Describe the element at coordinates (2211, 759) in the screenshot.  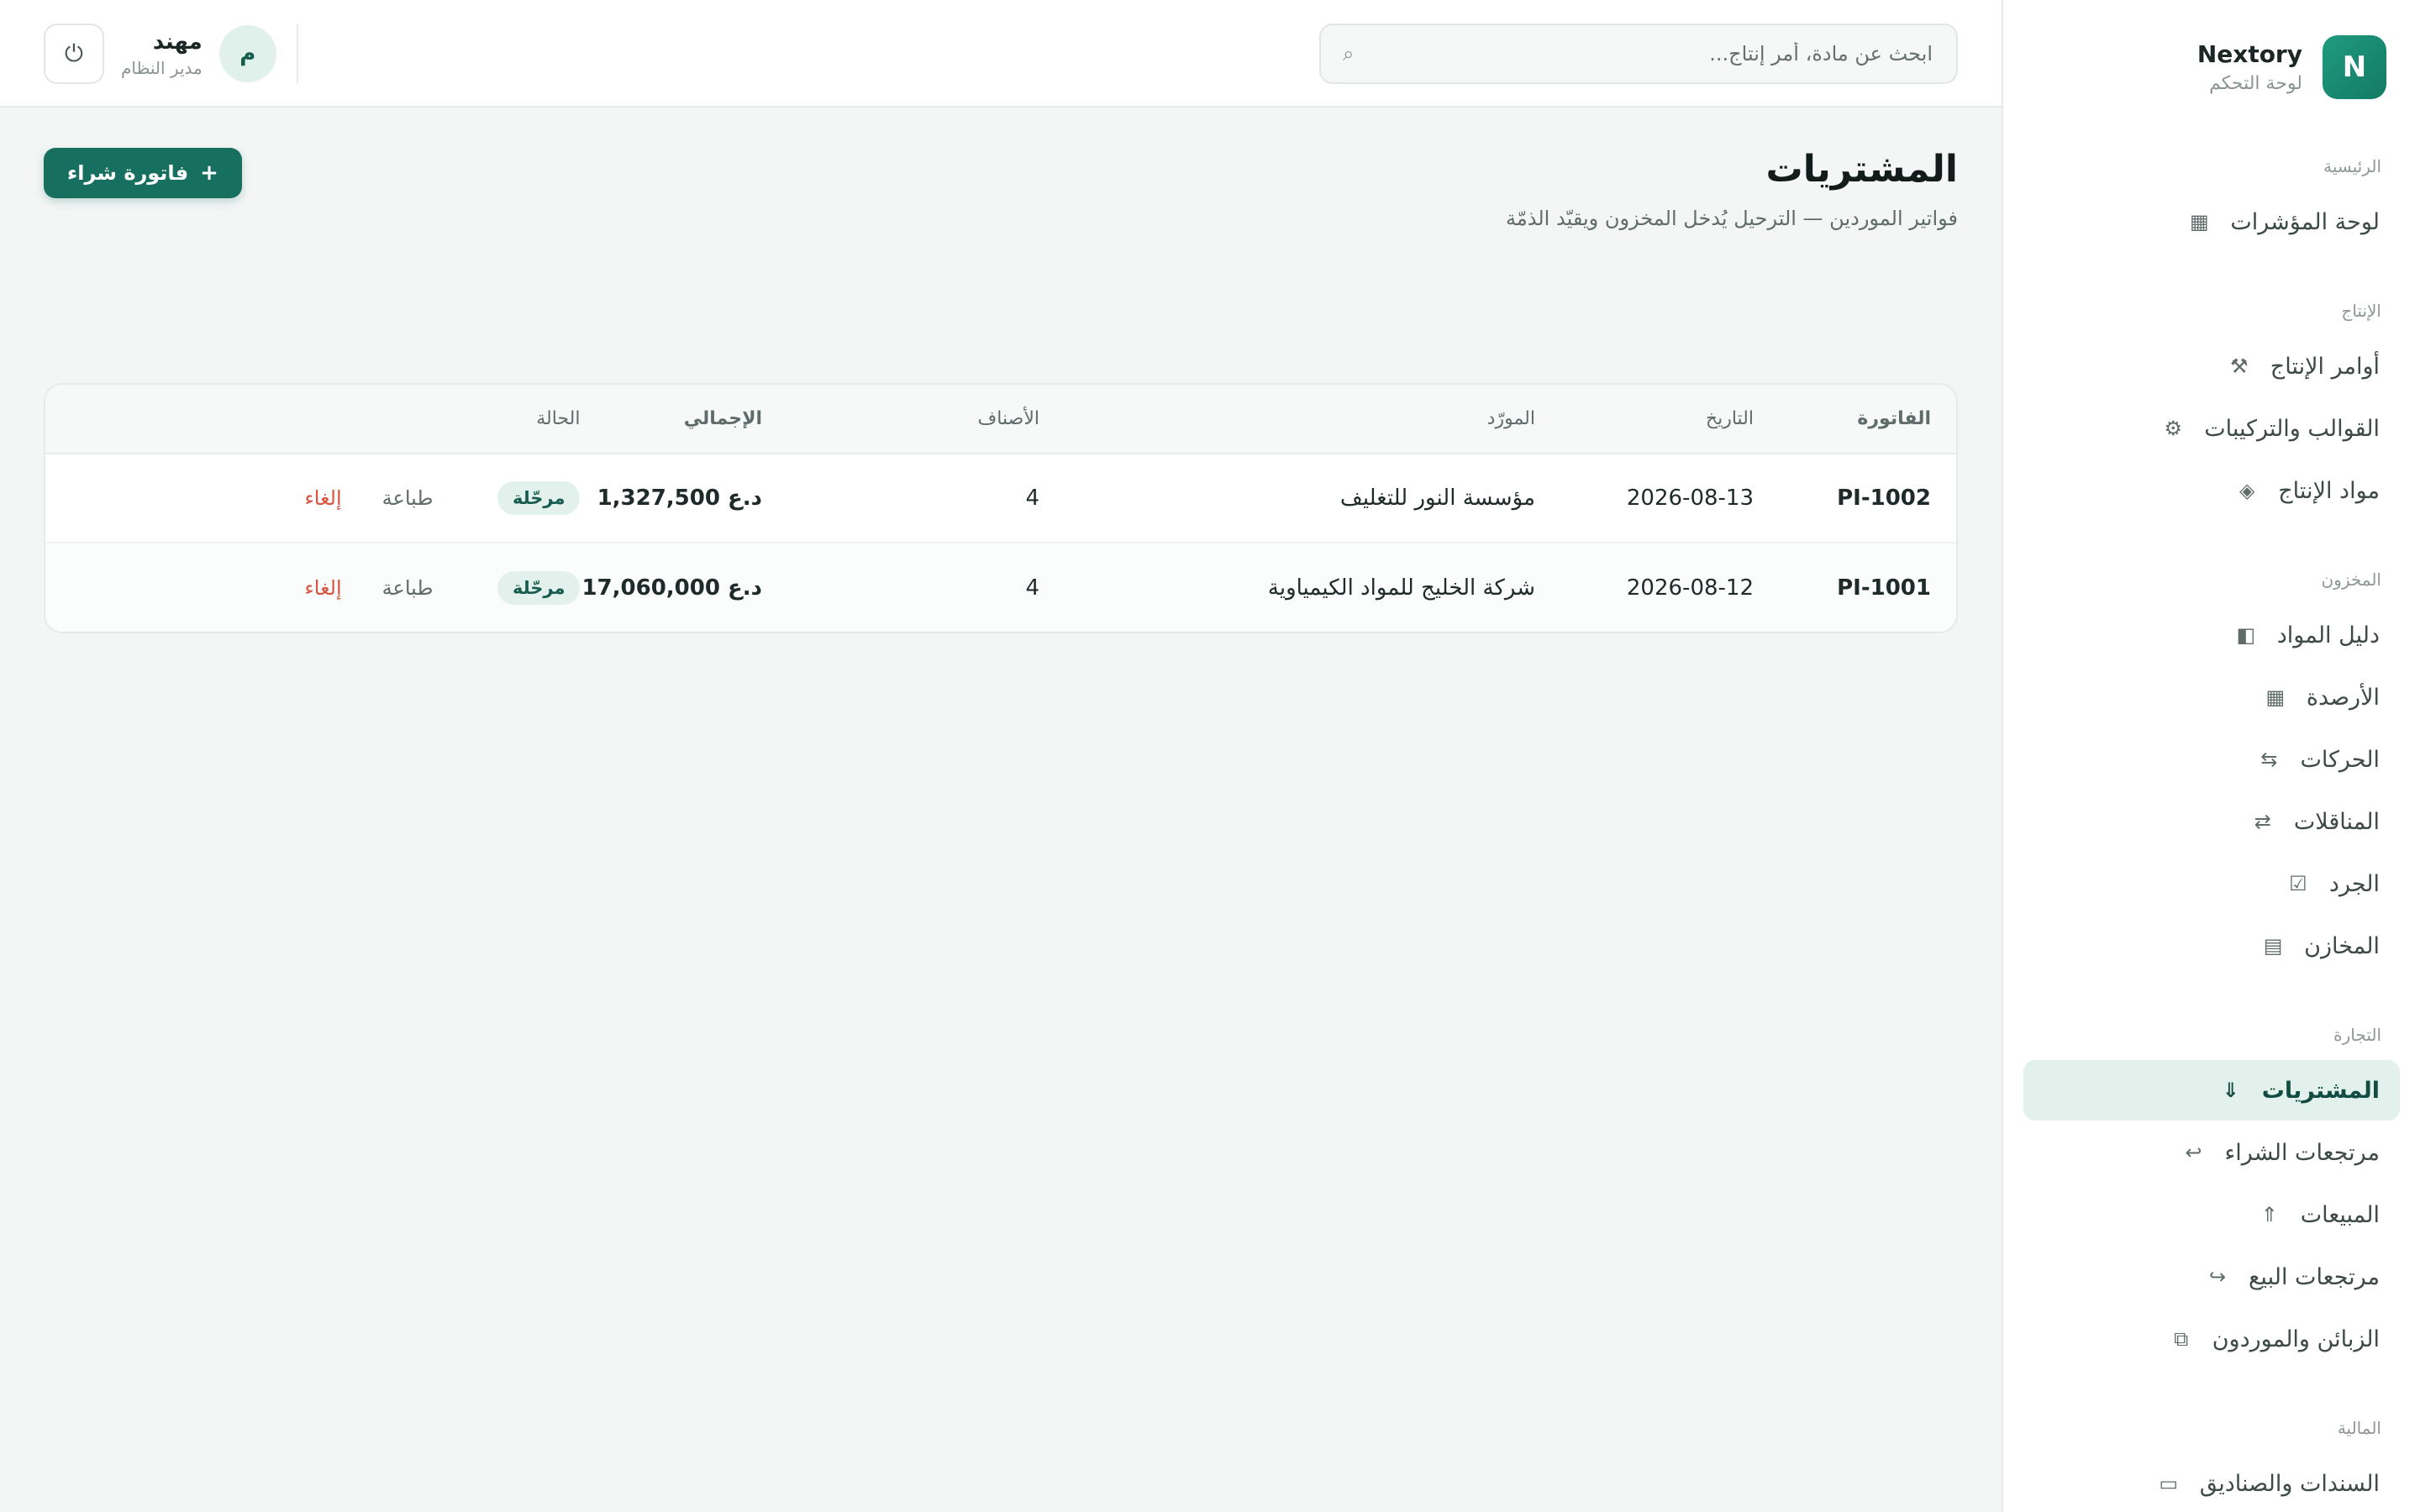
I see `sidebar-item: الحركات ⇆` at that location.